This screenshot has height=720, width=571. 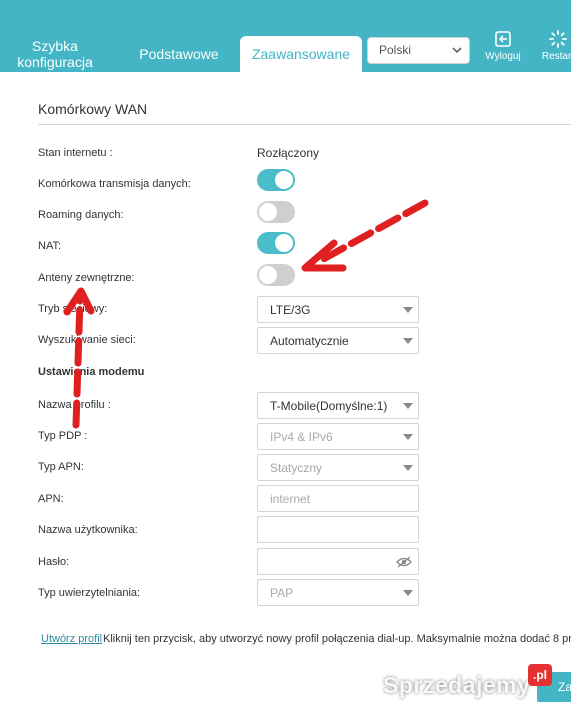 I want to click on create-profile-link: Utwórz profil, so click(x=71, y=639).